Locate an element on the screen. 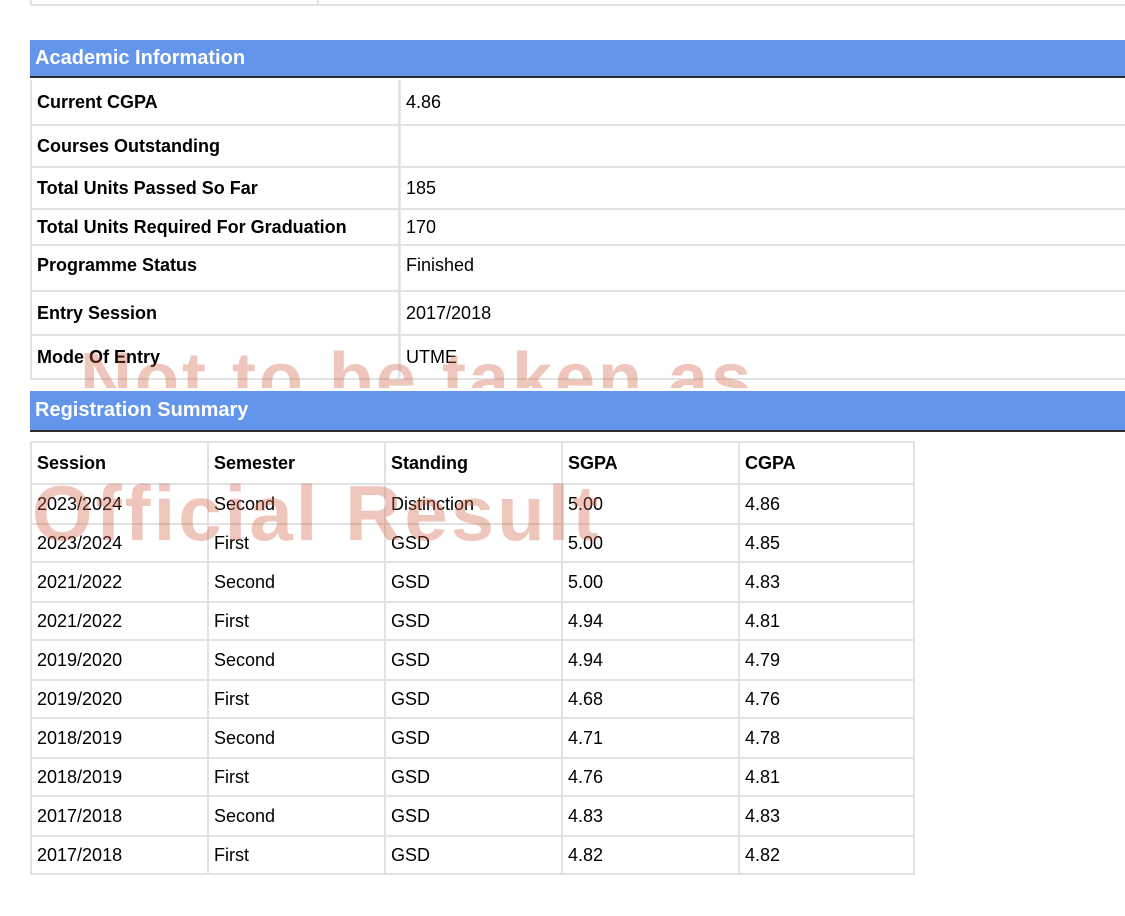  table-row: 2021/2022 Second GSD 5.00 4.83 is located at coordinates (472, 583).